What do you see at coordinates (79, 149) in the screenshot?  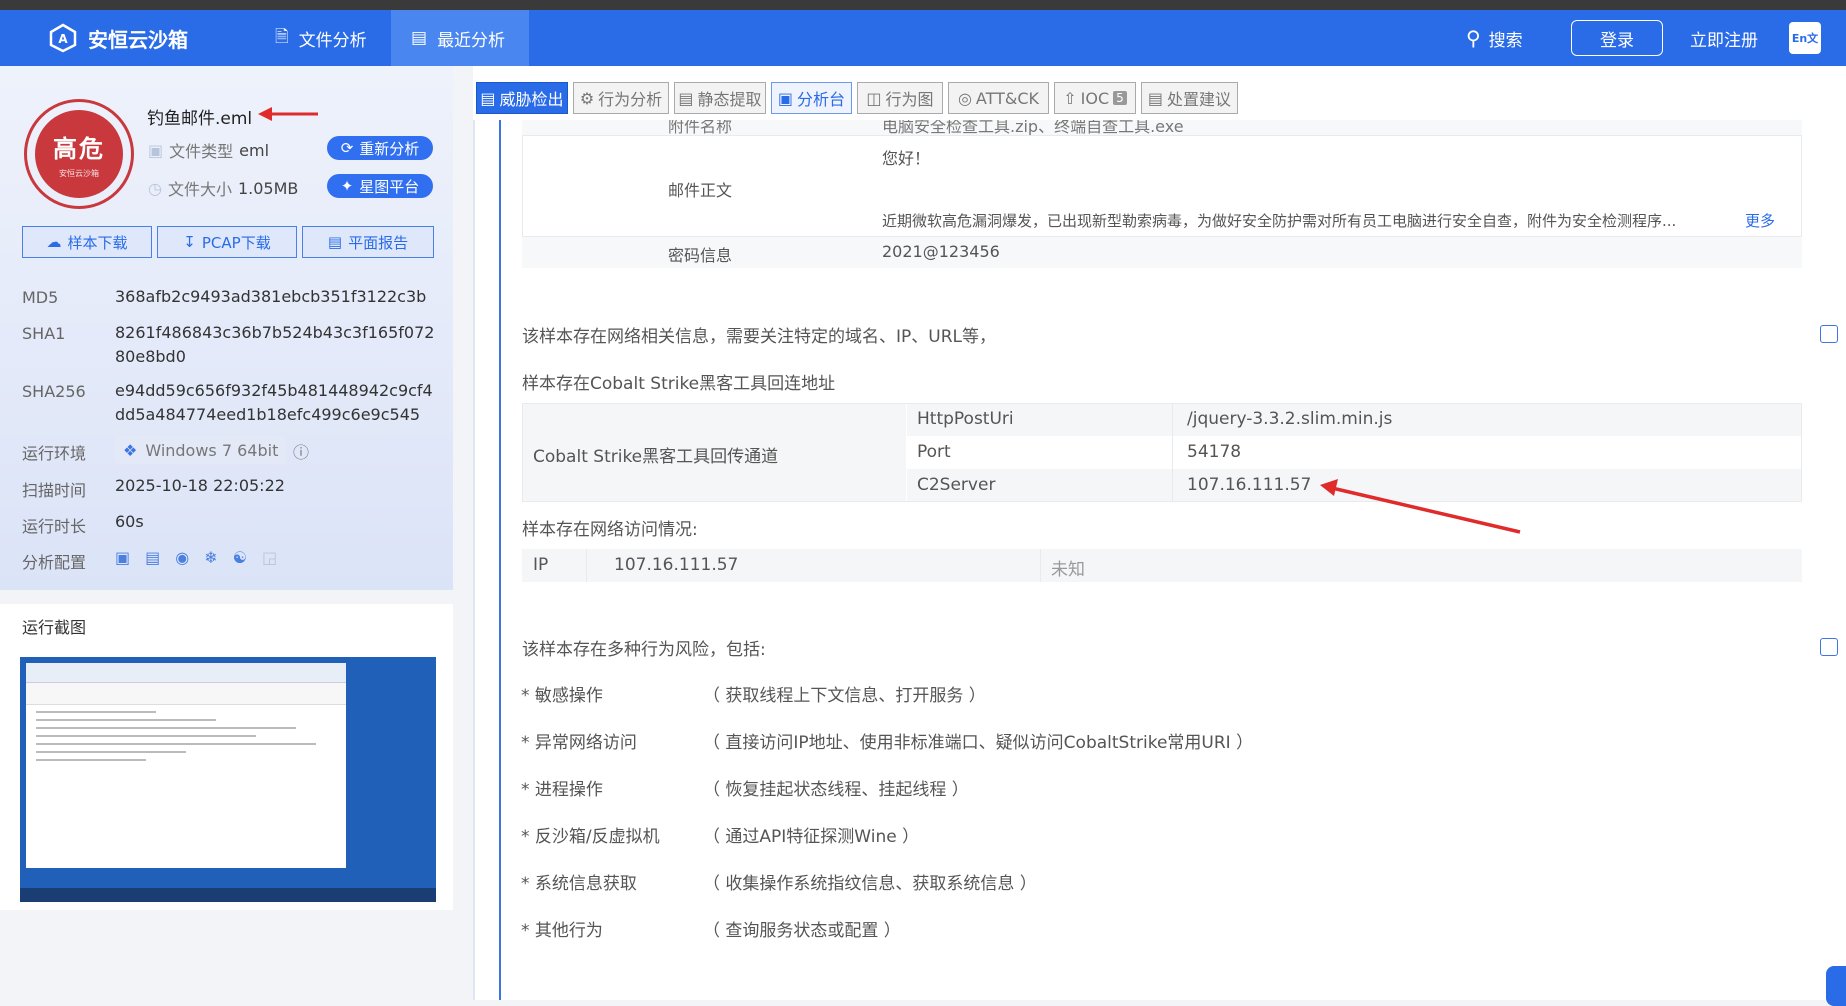 I see `risk-level: 高危` at bounding box center [79, 149].